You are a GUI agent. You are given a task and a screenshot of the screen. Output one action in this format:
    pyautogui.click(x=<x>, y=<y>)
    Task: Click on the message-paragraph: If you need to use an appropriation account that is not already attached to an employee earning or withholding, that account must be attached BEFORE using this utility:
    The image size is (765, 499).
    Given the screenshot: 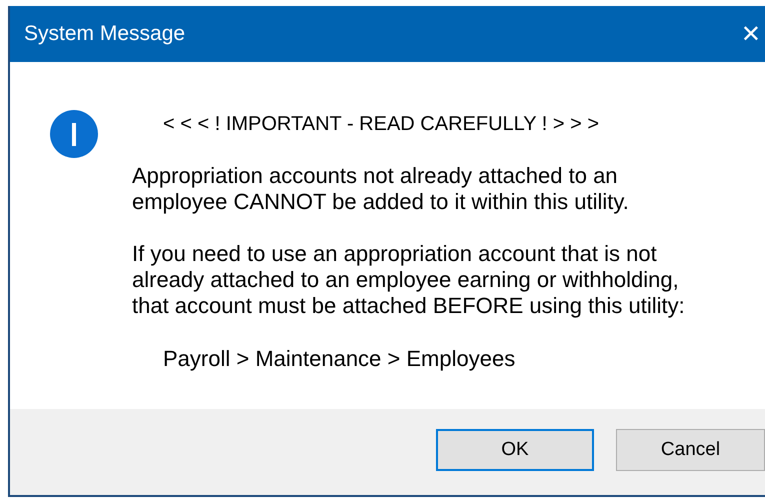 What is the action you would take?
    pyautogui.click(x=408, y=280)
    